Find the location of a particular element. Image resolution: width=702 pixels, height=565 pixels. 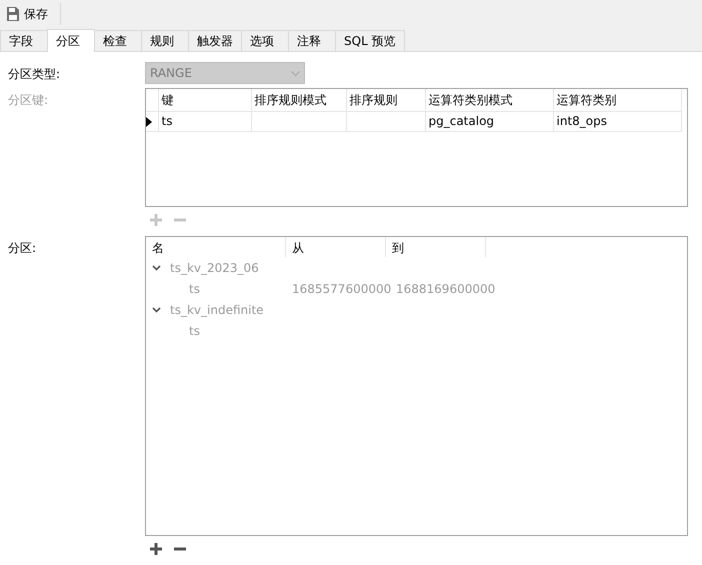

field-label: 分区键: is located at coordinates (29, 100).